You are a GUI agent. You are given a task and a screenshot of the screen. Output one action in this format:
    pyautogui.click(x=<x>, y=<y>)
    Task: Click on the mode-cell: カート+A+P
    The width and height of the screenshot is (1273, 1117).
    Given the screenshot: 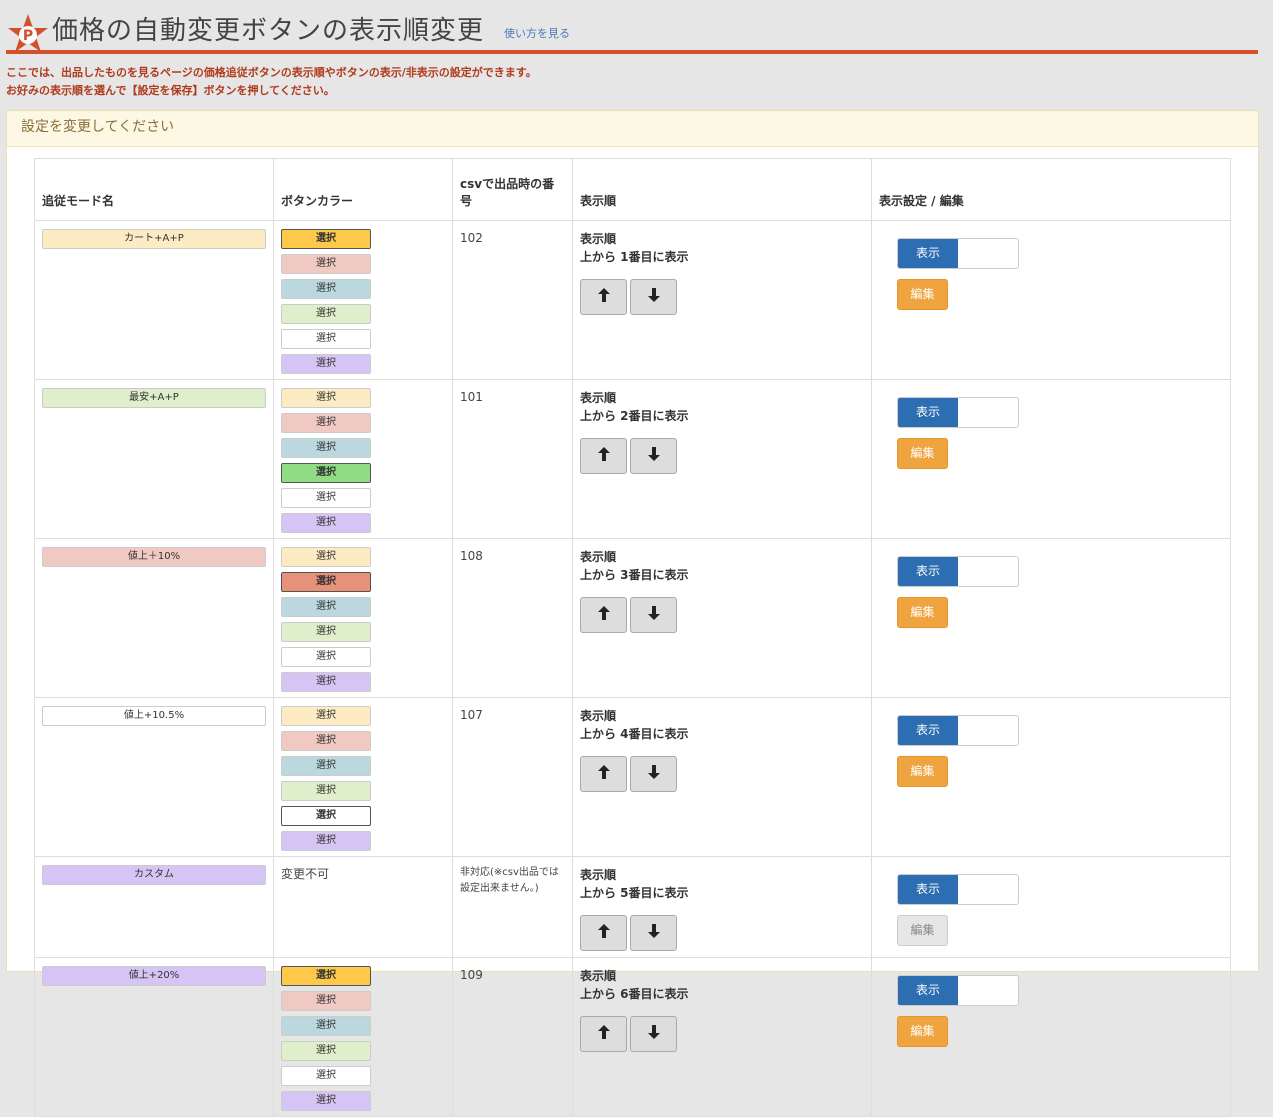 What is the action you would take?
    pyautogui.click(x=154, y=300)
    